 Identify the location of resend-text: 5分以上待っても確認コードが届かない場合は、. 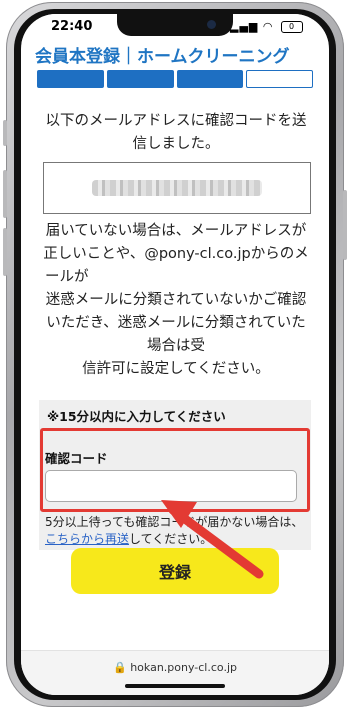
(174, 522).